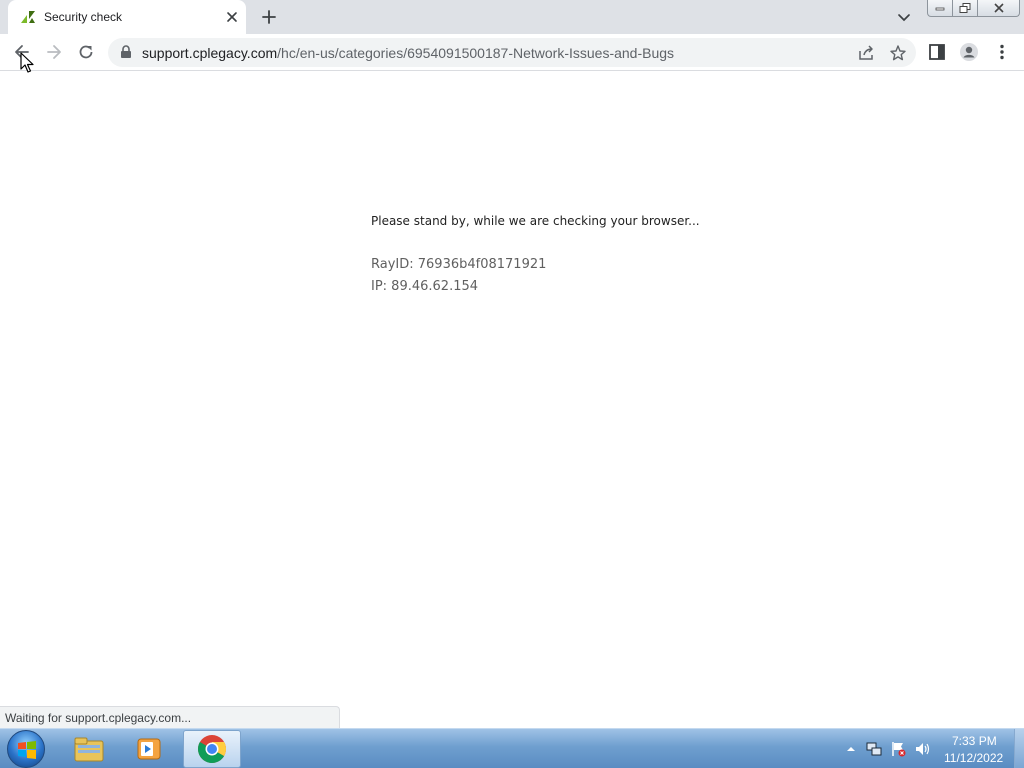 The width and height of the screenshot is (1024, 768). Describe the element at coordinates (866, 53) in the screenshot. I see `share-icon` at that location.